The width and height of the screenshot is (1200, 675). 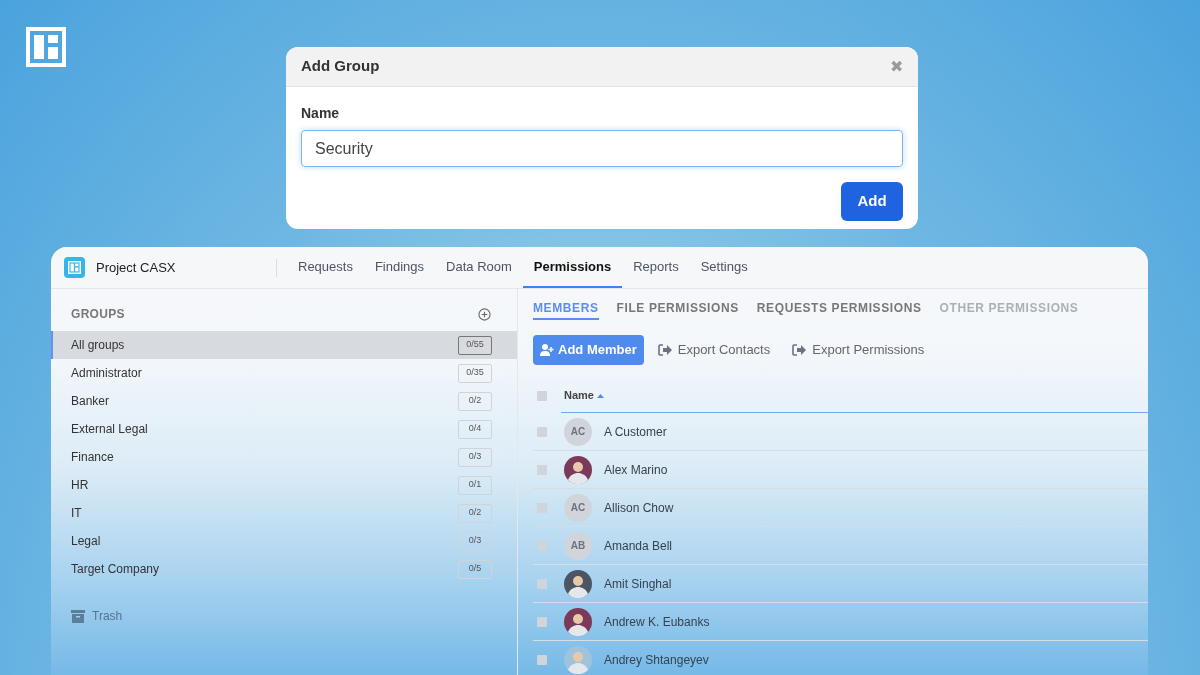 What do you see at coordinates (578, 545) in the screenshot?
I see `avatar-initials: AB` at bounding box center [578, 545].